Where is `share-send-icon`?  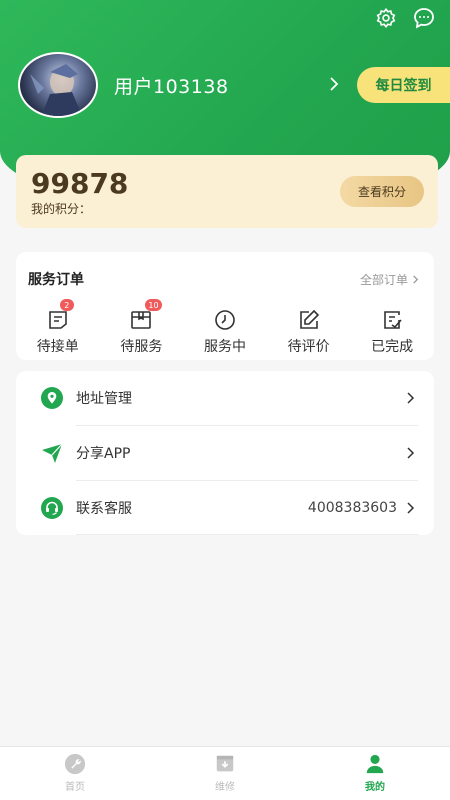
share-send-icon is located at coordinates (52, 453).